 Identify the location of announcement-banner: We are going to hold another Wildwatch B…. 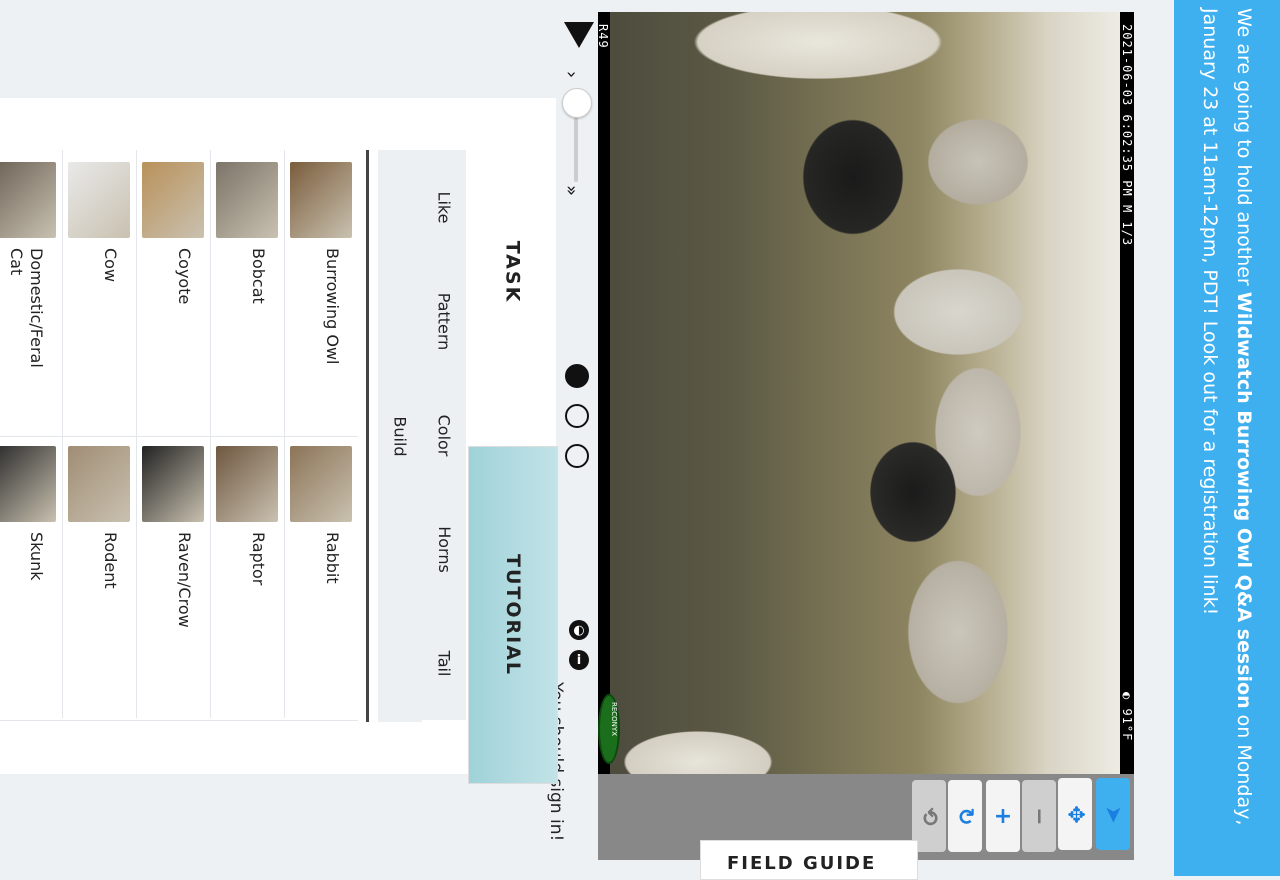
(1227, 438).